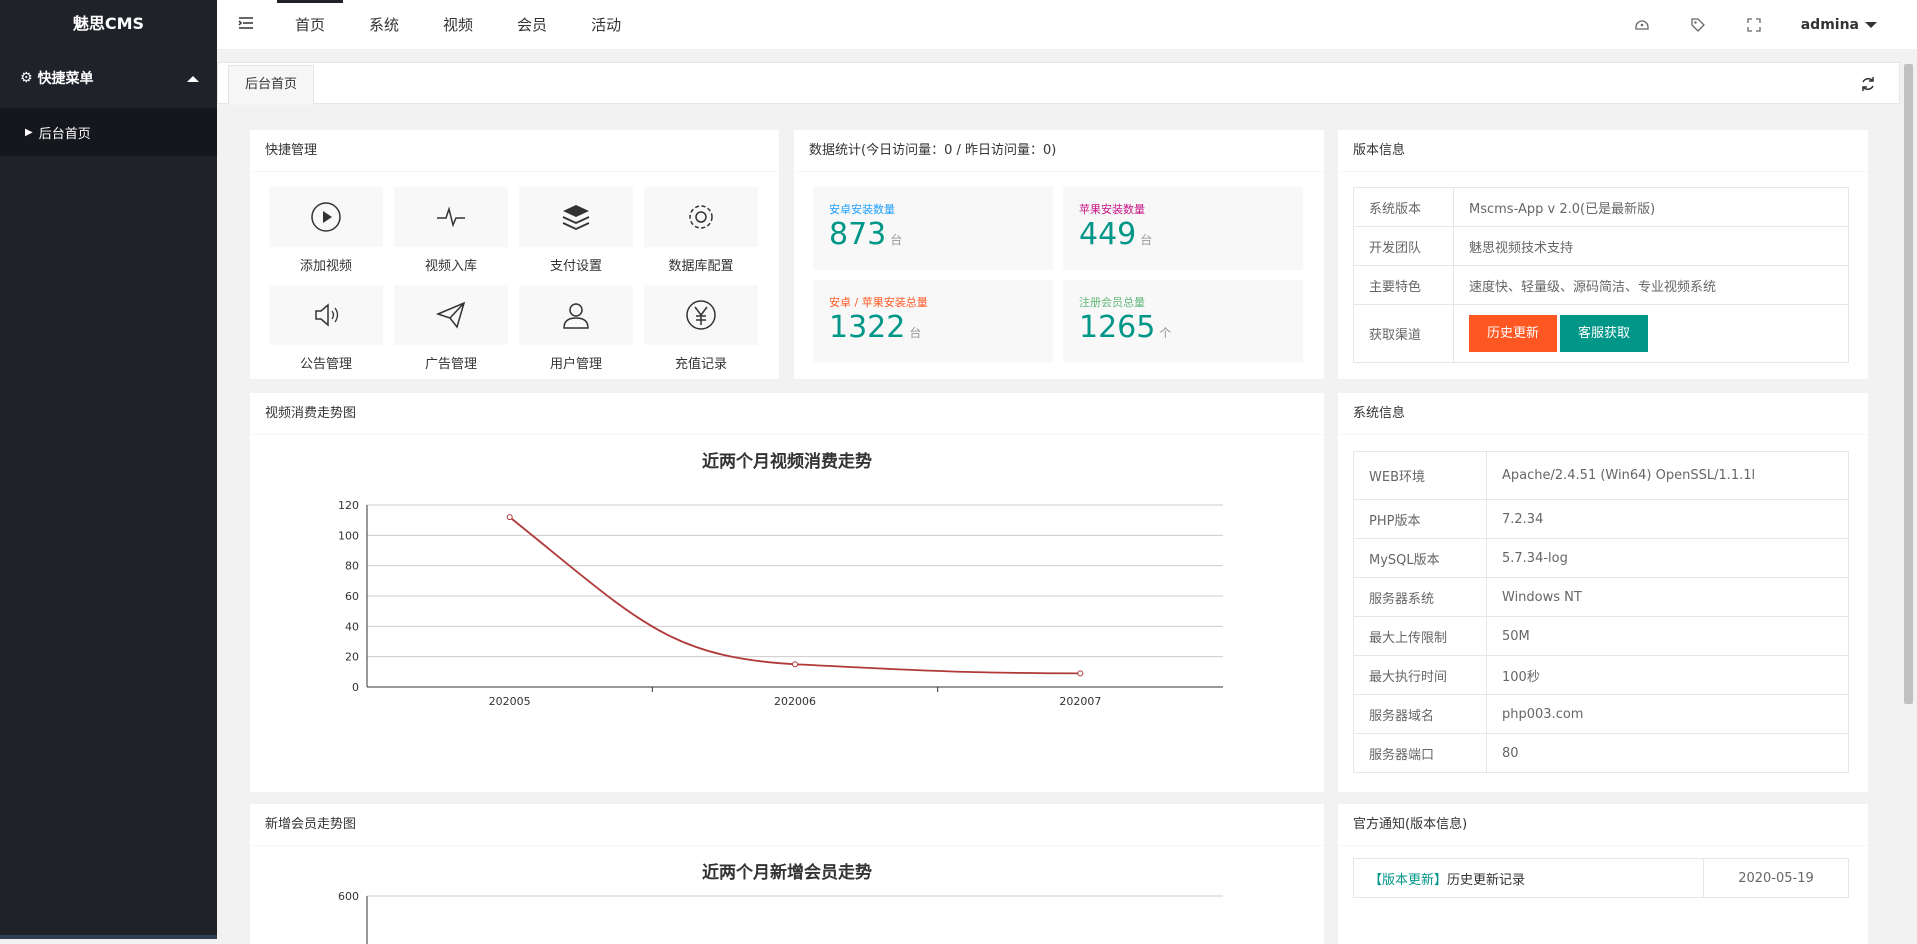 This screenshot has height=944, width=1917. Describe the element at coordinates (1080, 701) in the screenshot. I see `x-tick-label: 202007` at that location.